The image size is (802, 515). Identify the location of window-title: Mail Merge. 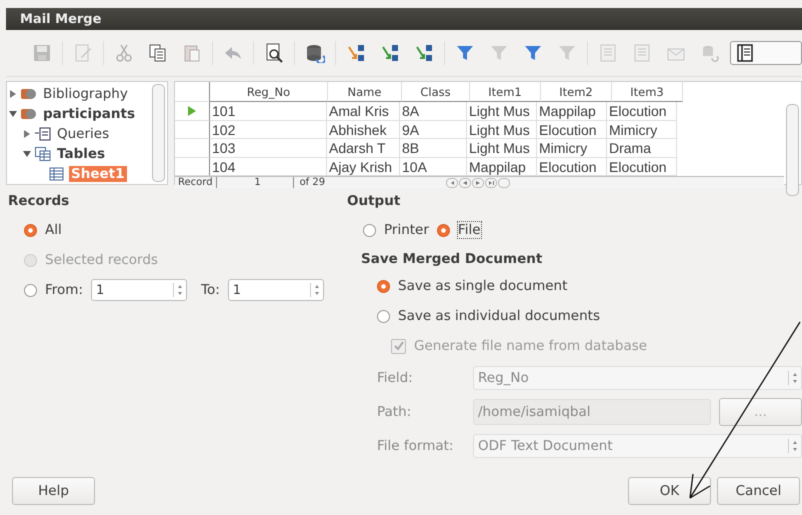
(61, 19).